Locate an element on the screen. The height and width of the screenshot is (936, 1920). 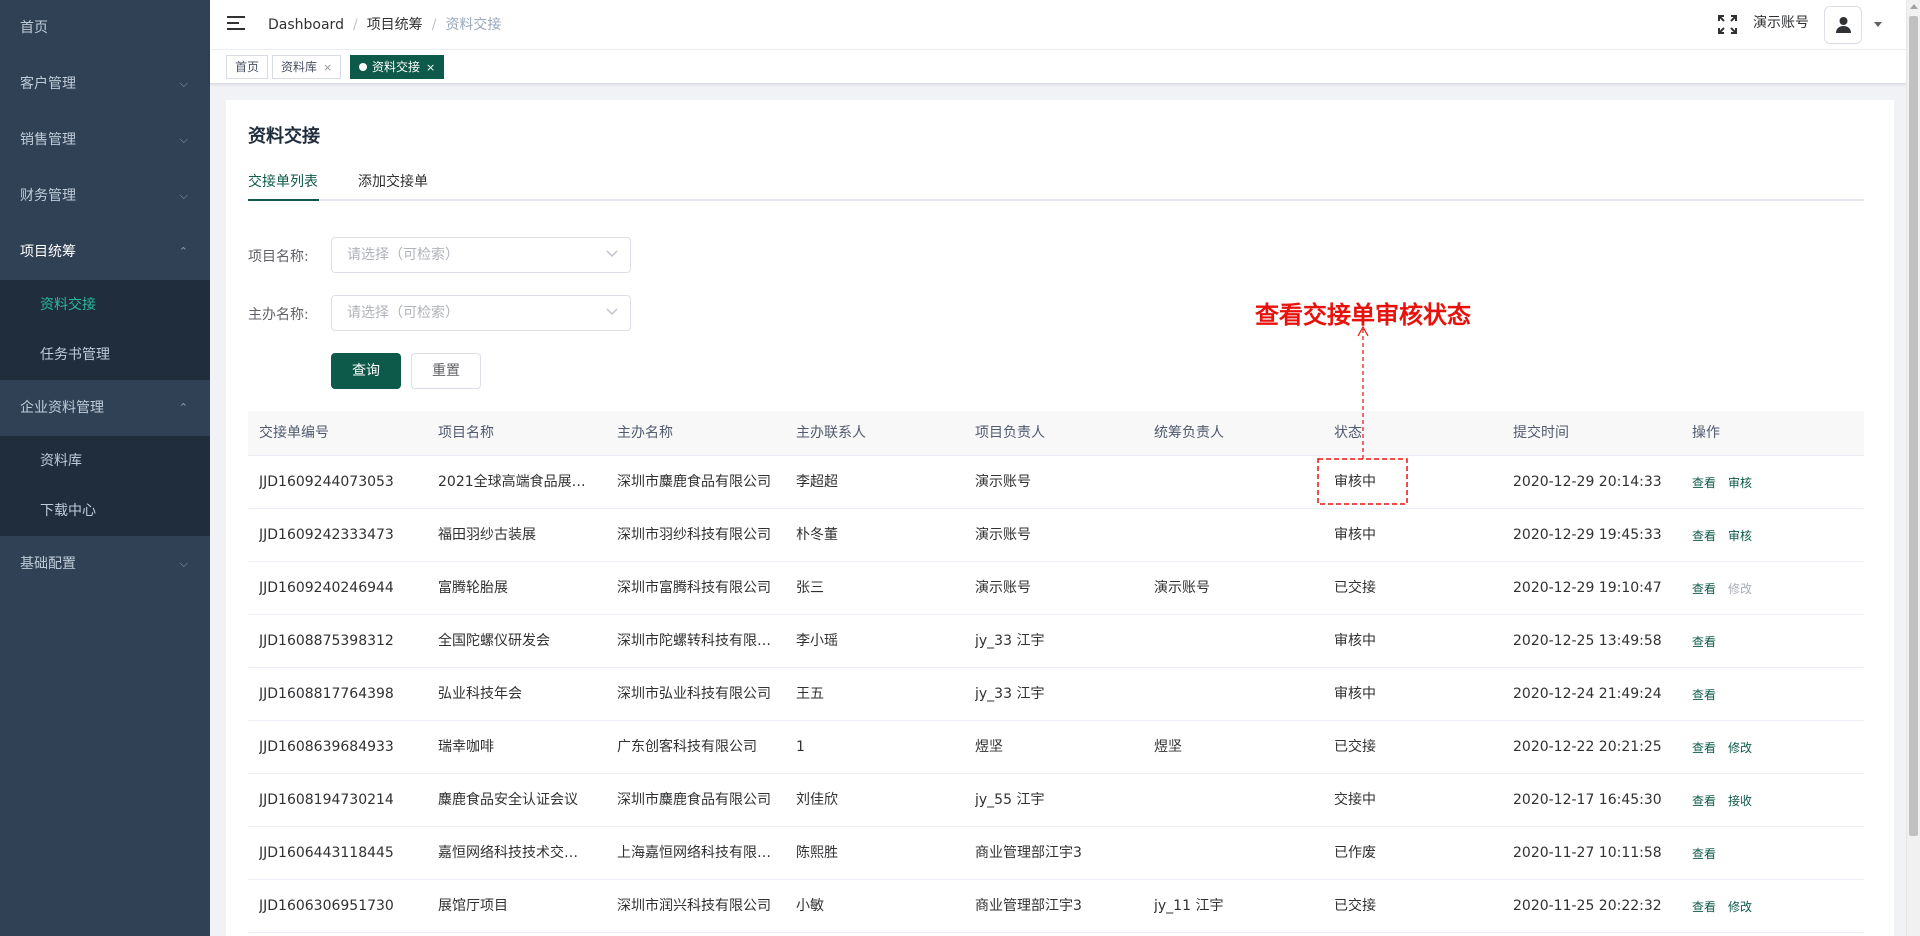
sidebar-item-downloads: 下载中心 is located at coordinates (105, 511).